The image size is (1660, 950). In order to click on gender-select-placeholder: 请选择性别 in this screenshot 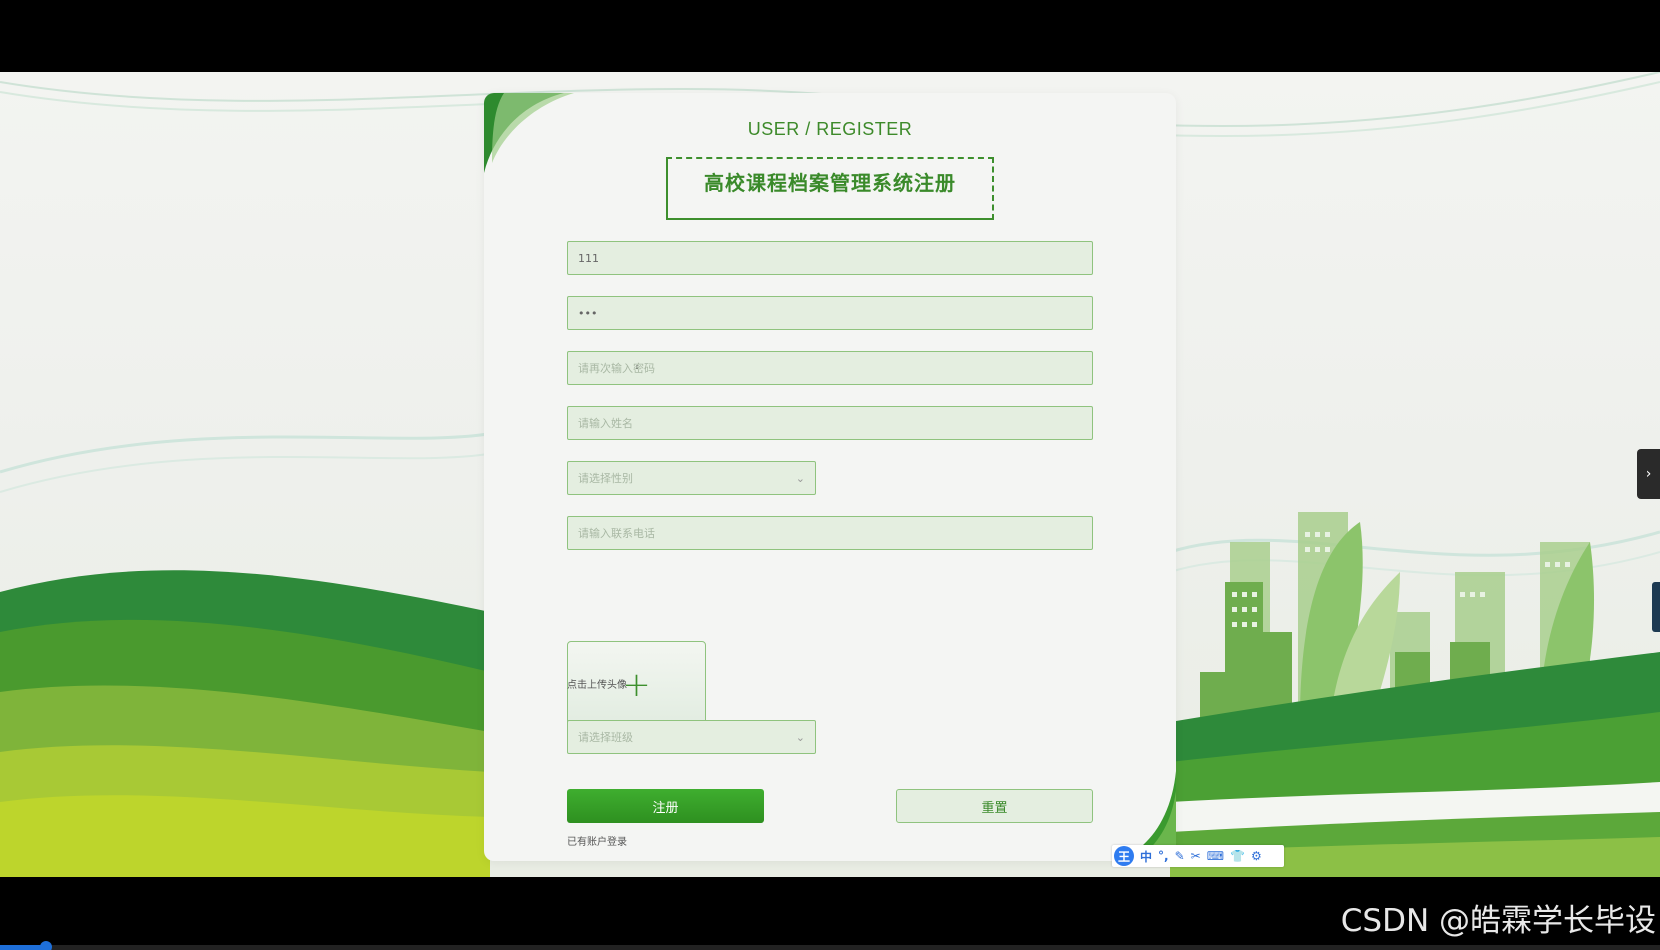, I will do `click(605, 478)`.